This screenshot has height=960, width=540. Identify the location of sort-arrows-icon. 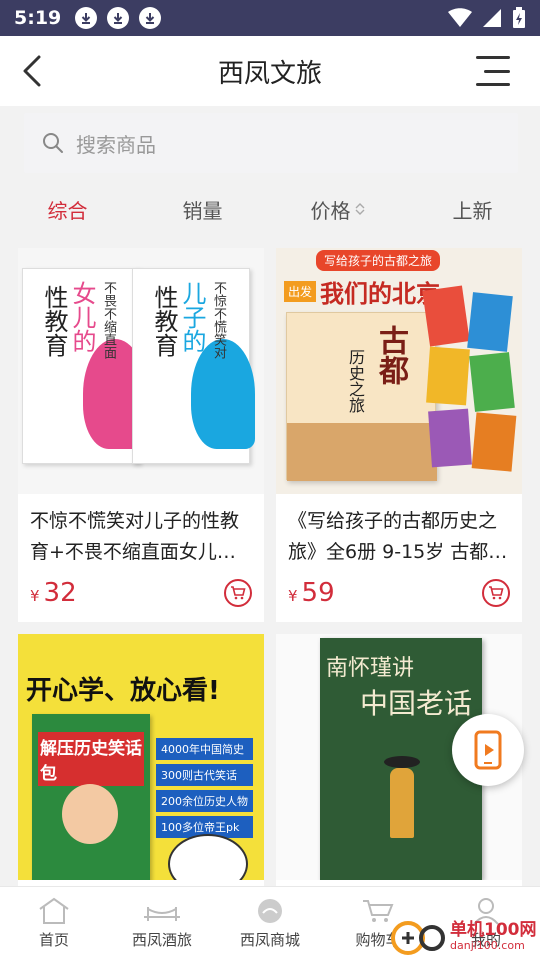
(360, 209).